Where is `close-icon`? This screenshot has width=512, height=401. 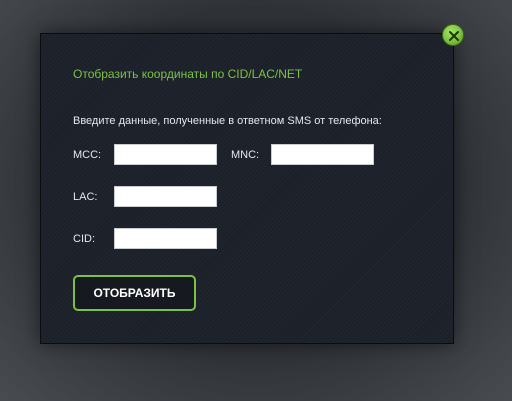 close-icon is located at coordinates (454, 36).